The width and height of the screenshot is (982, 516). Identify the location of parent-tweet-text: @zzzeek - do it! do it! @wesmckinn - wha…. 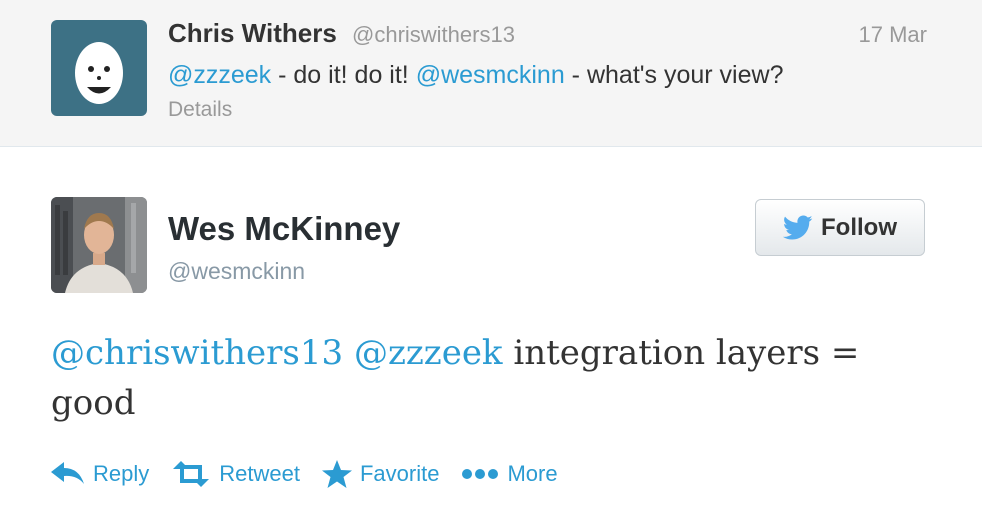
(475, 75).